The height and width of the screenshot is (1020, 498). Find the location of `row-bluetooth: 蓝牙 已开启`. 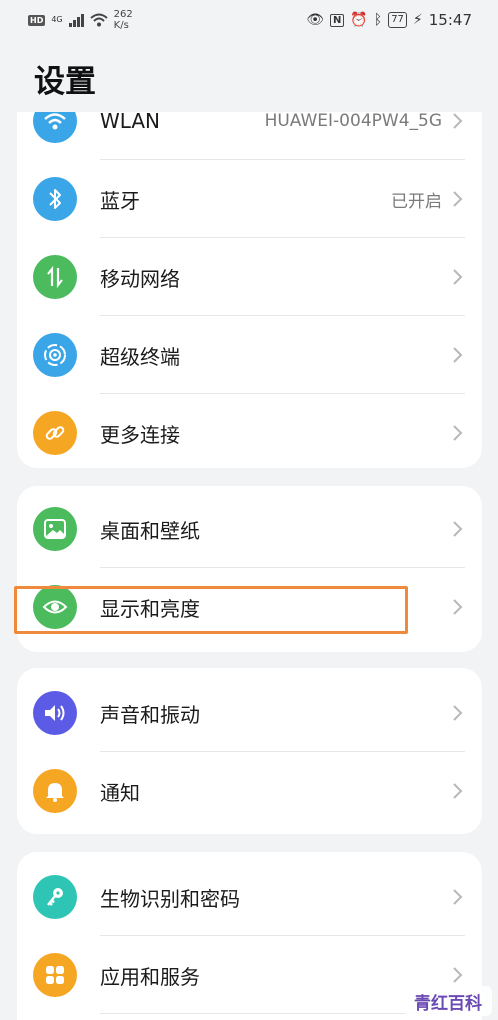

row-bluetooth: 蓝牙 已开启 is located at coordinates (249, 199).